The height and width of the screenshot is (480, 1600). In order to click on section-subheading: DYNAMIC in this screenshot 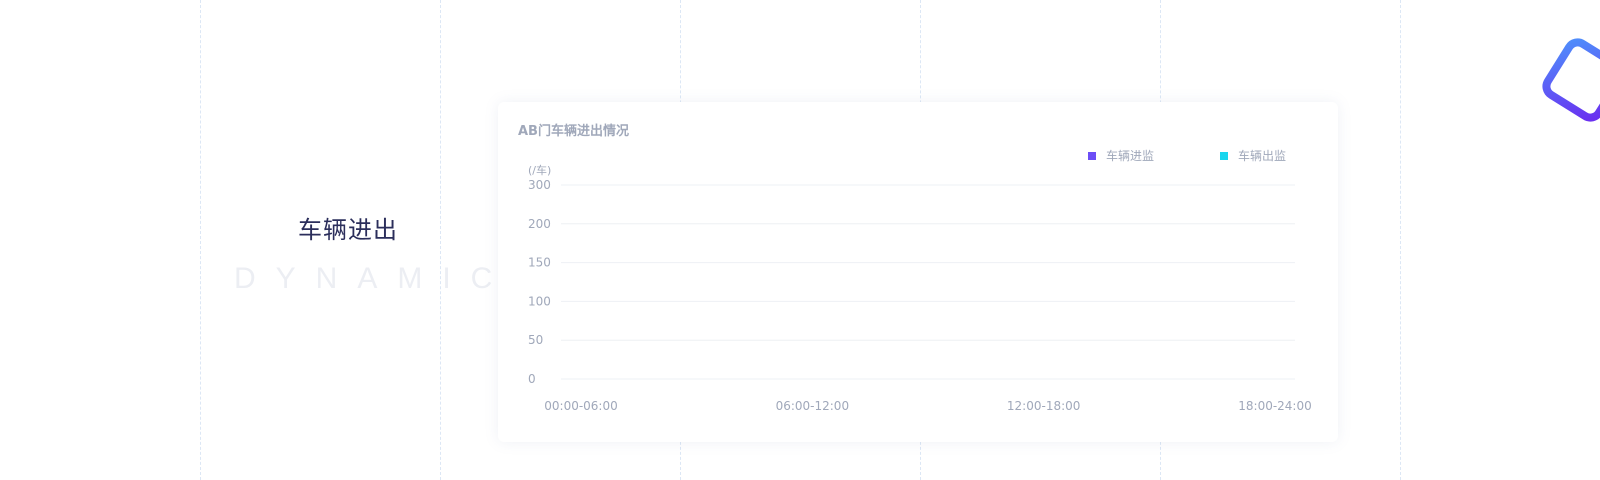, I will do `click(373, 278)`.